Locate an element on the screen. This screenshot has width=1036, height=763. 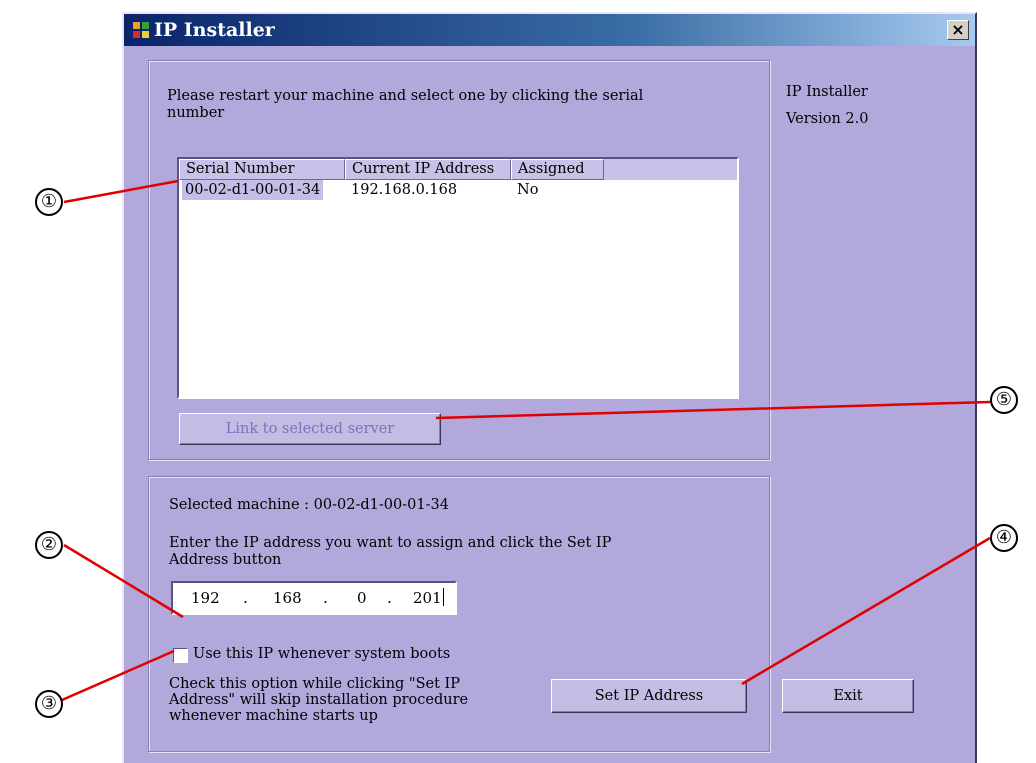
callout-marker-1: ① is located at coordinates (49, 202).